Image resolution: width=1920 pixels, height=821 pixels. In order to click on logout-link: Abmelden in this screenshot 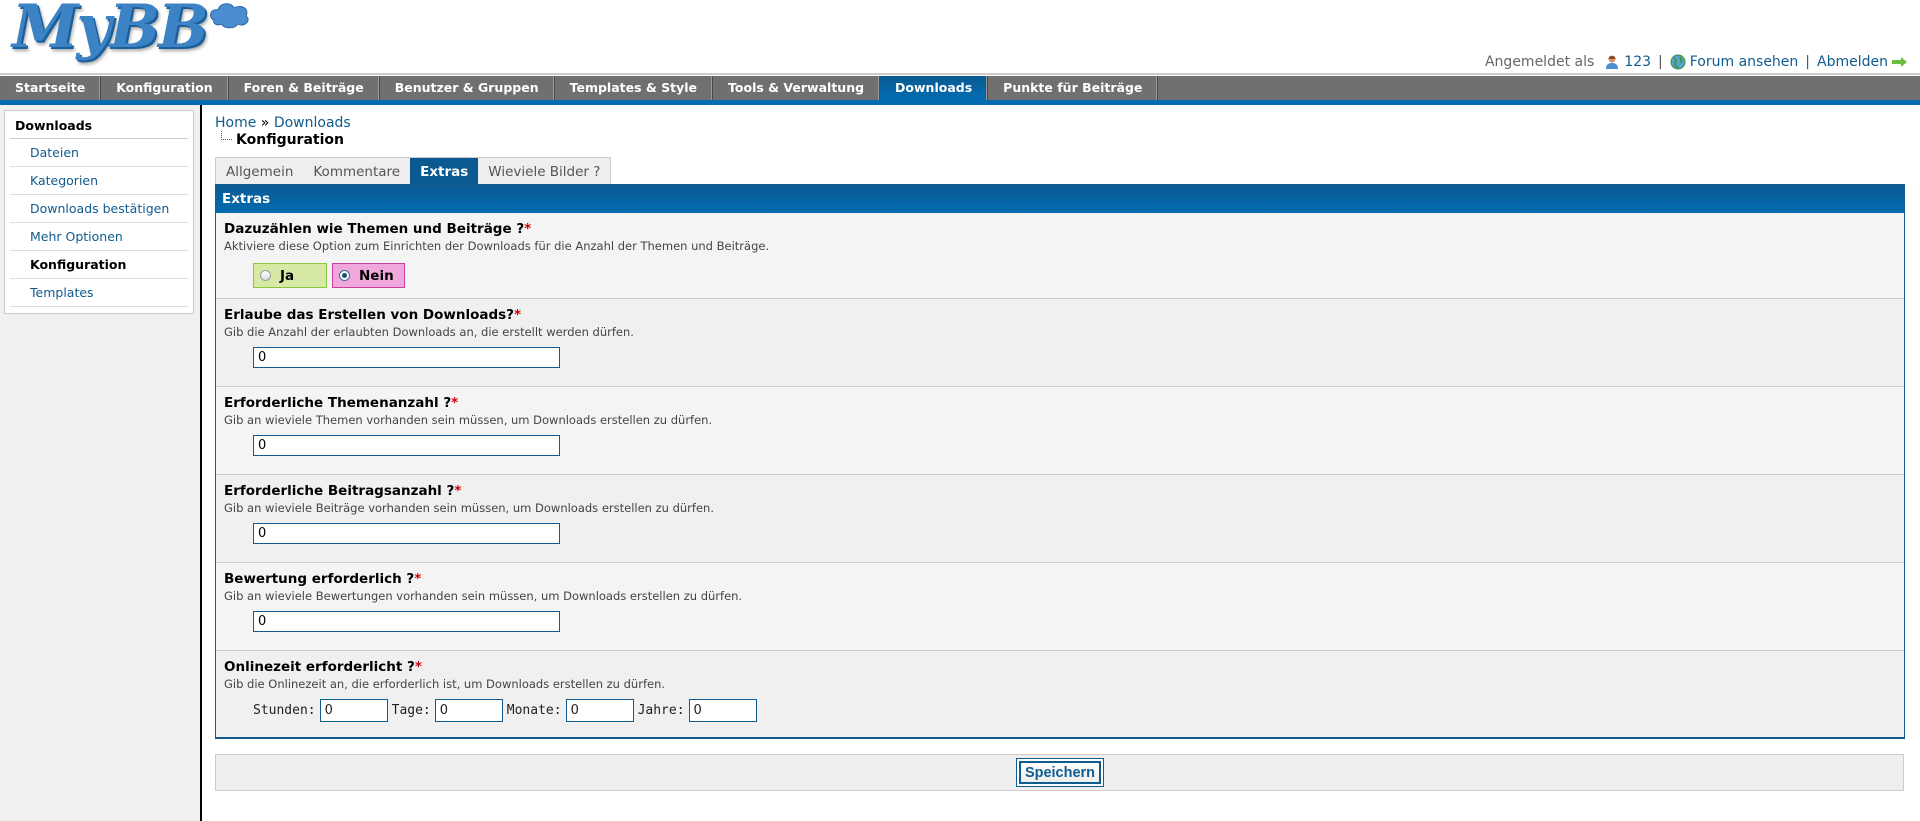, I will do `click(1852, 62)`.